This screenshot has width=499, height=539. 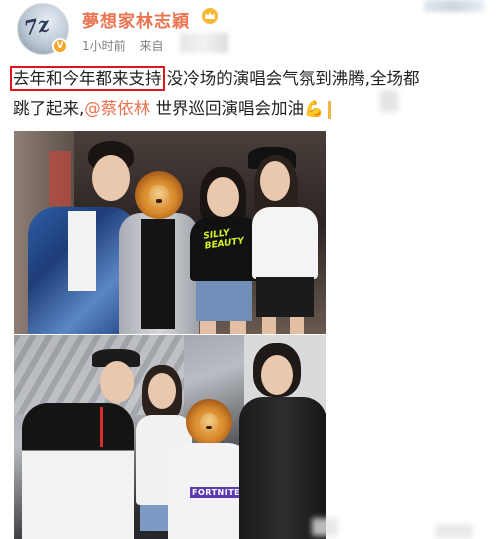 I want to click on post-source-label: 来自, so click(x=151, y=46).